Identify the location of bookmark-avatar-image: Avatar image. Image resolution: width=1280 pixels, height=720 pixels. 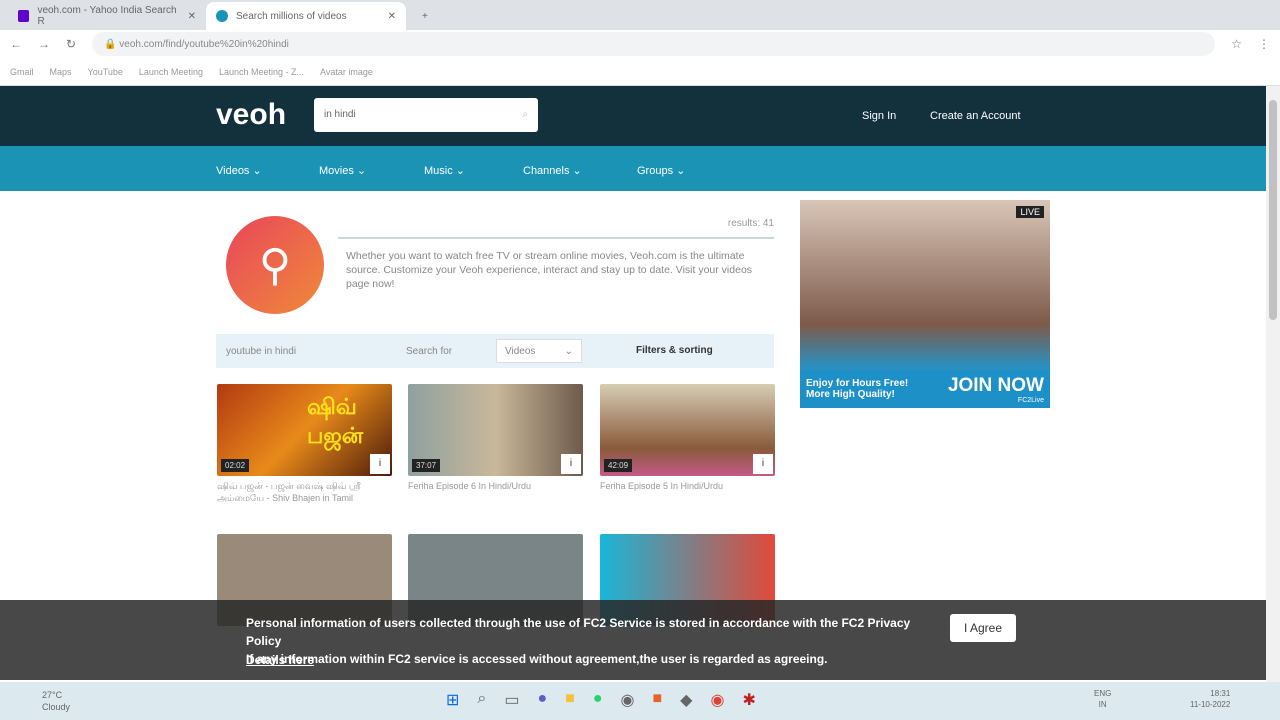
(346, 72).